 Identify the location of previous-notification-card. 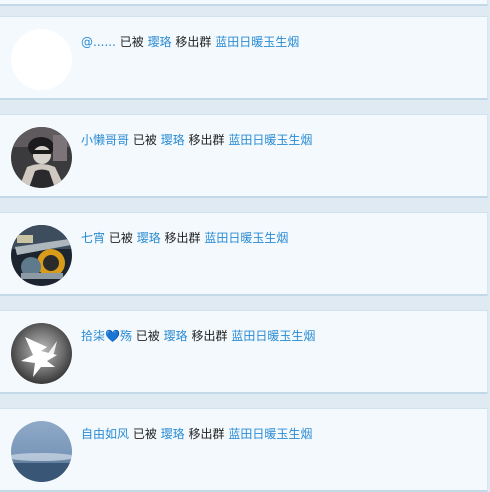
(244, 3).